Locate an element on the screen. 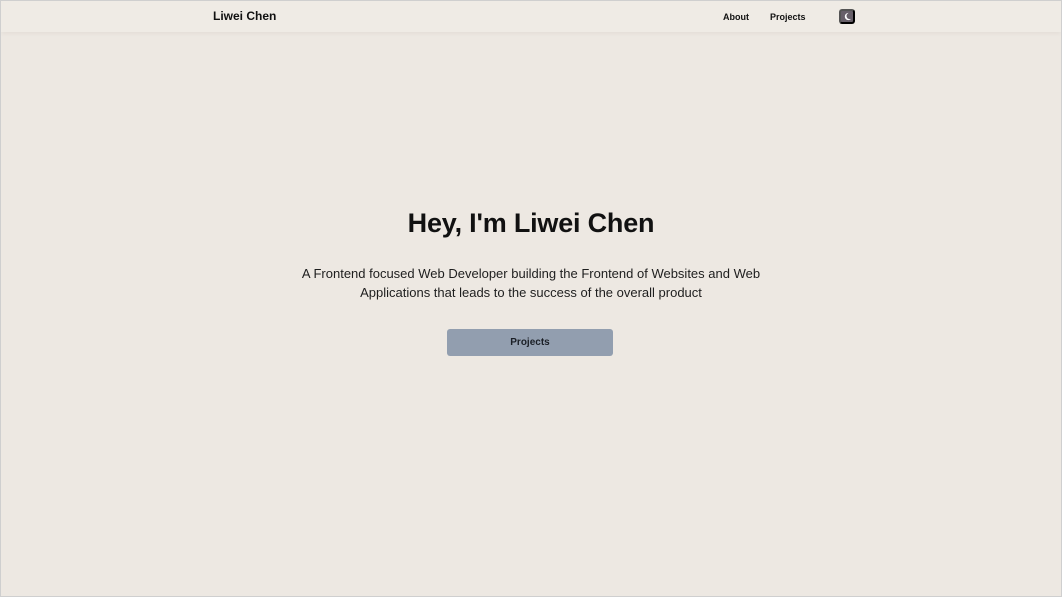  moon-icon is located at coordinates (847, 16).